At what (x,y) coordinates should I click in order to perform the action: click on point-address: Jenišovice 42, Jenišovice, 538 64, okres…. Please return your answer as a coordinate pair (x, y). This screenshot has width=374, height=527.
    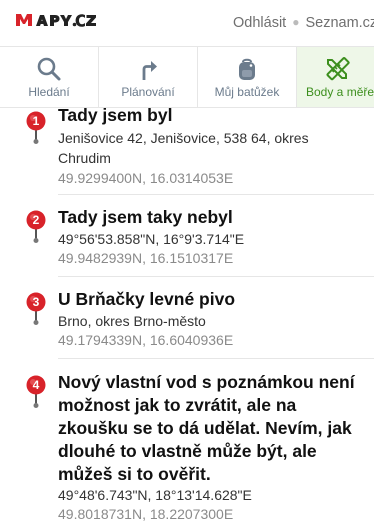
    Looking at the image, I should click on (183, 148).